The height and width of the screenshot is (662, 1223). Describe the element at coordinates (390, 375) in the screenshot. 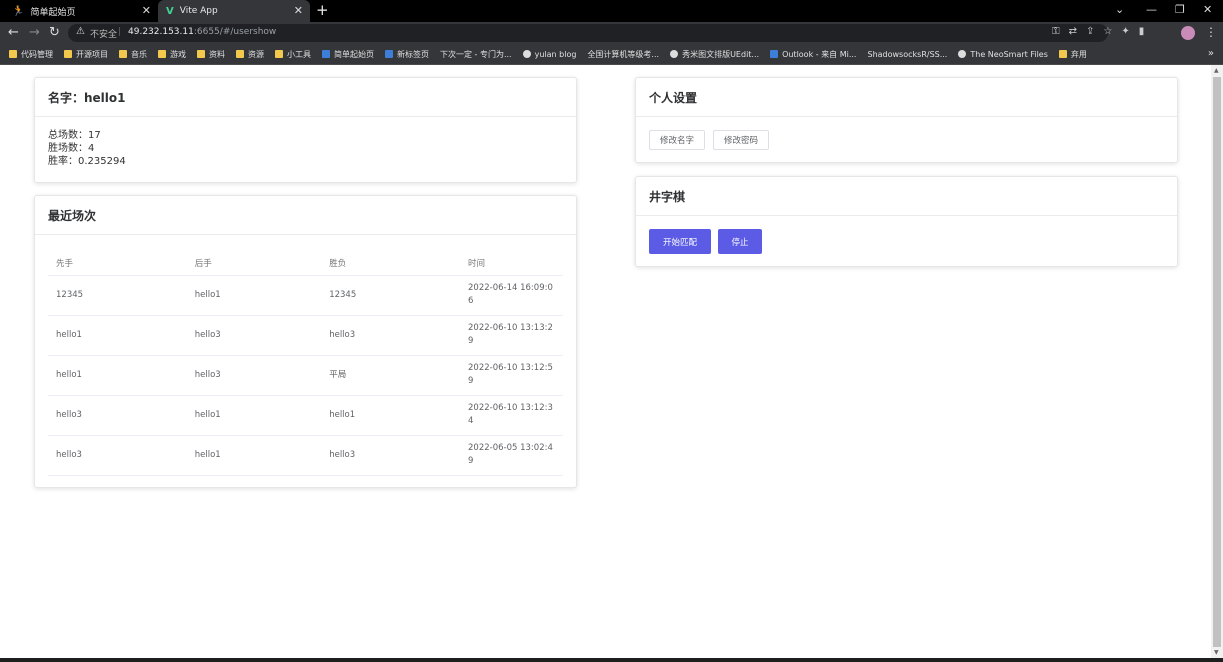

I see `table-cell: 平局` at that location.